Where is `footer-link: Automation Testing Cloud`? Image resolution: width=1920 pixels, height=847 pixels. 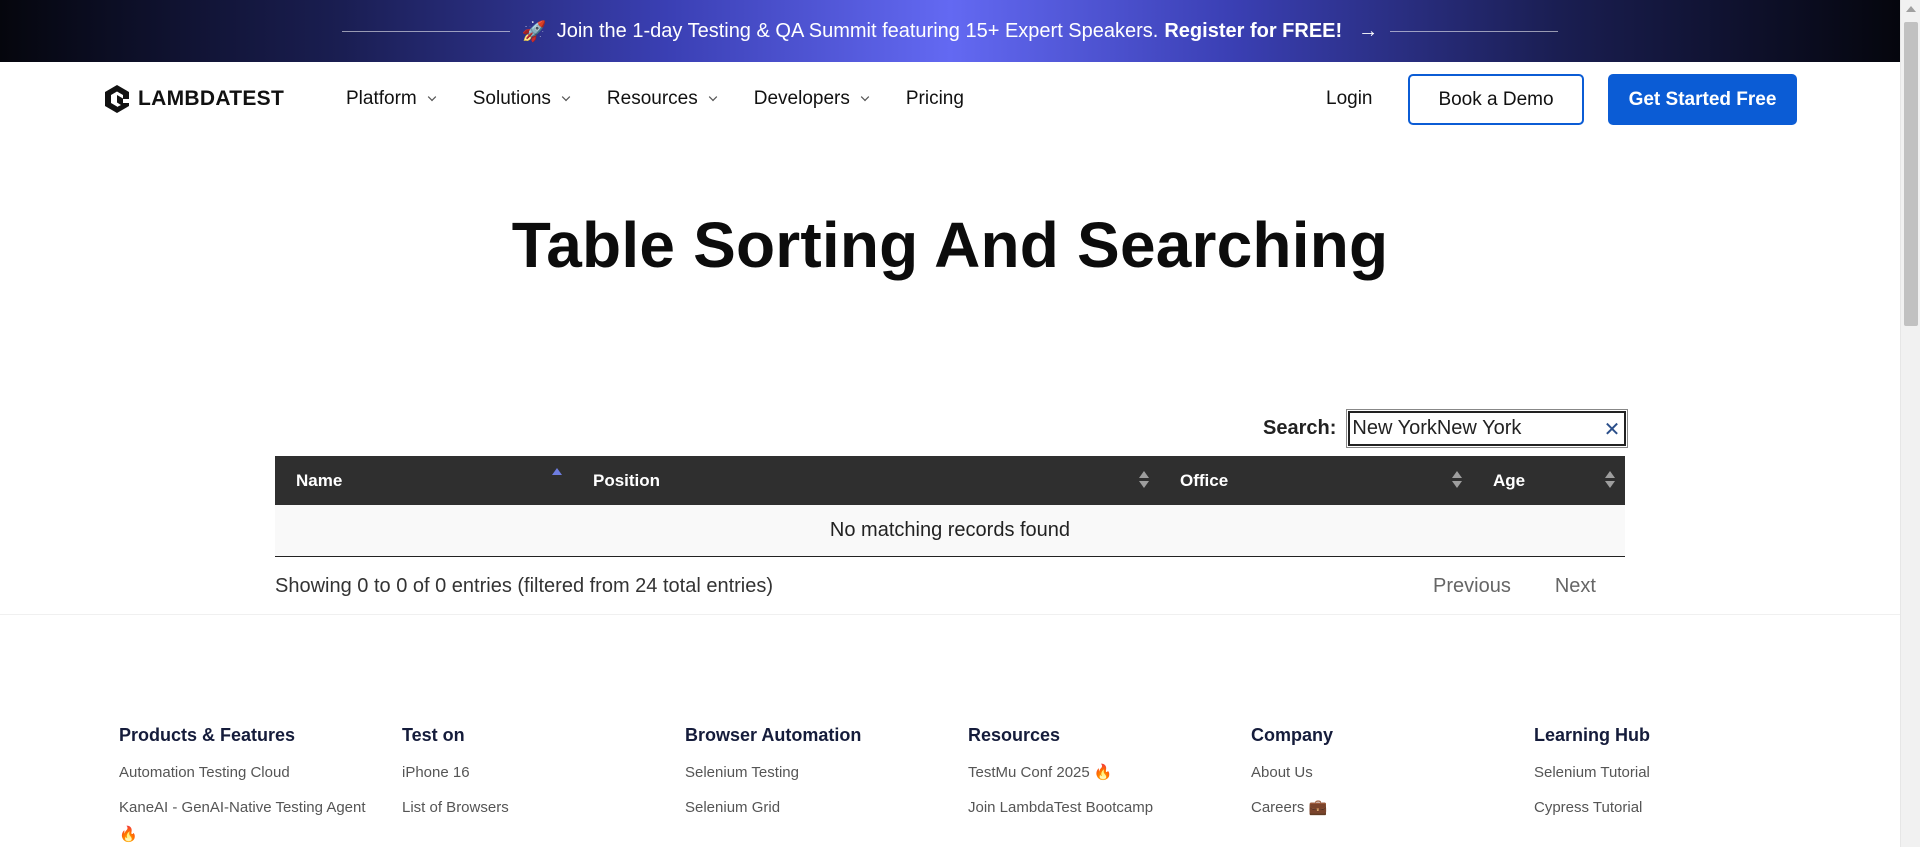 footer-link: Automation Testing Cloud is located at coordinates (244, 773).